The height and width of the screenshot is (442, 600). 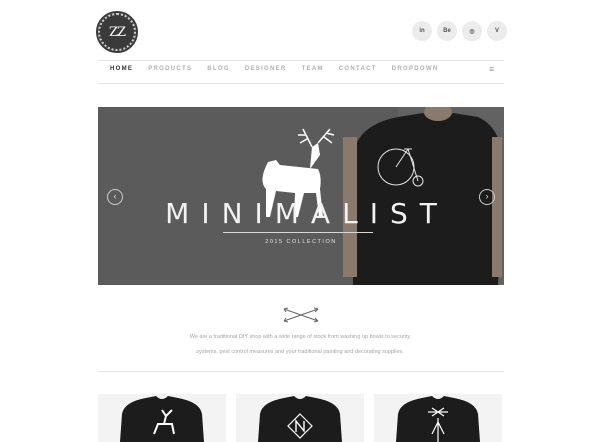 What do you see at coordinates (301, 83) in the screenshot?
I see `nav-bottom-rule` at bounding box center [301, 83].